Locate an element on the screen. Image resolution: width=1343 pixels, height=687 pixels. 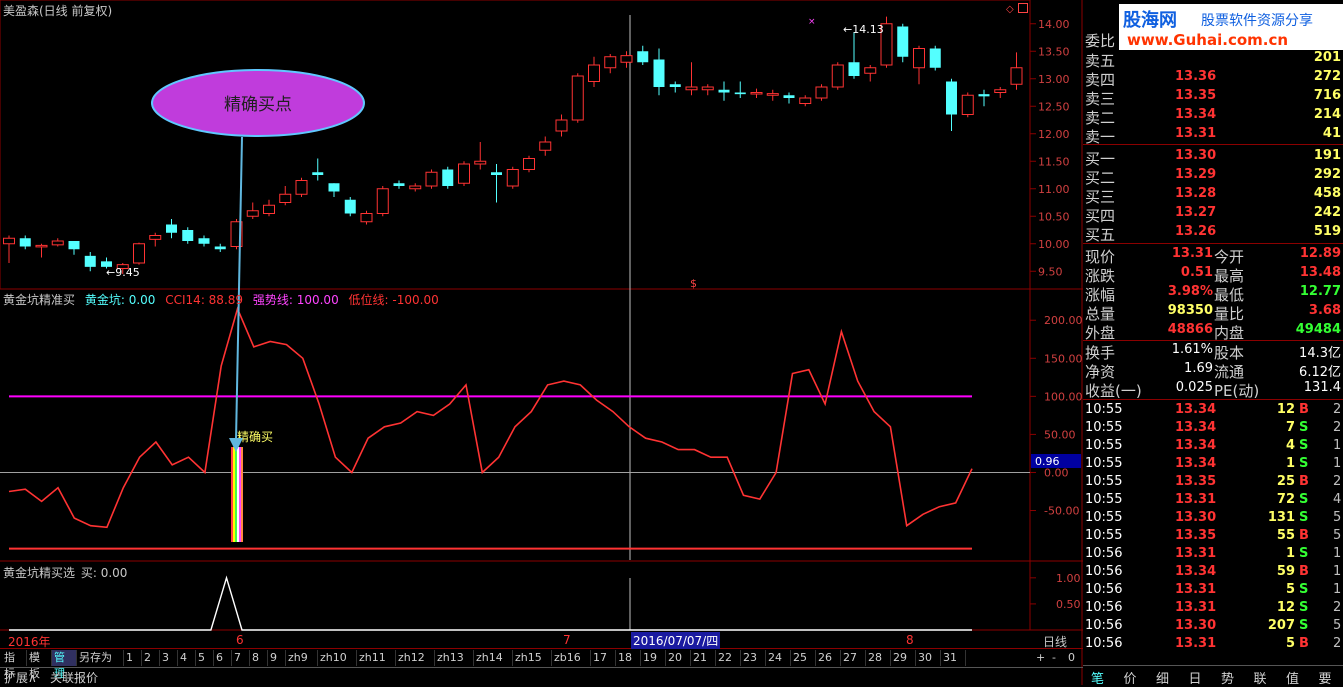
right-tab: 笔 is located at coordinates (1097, 677).